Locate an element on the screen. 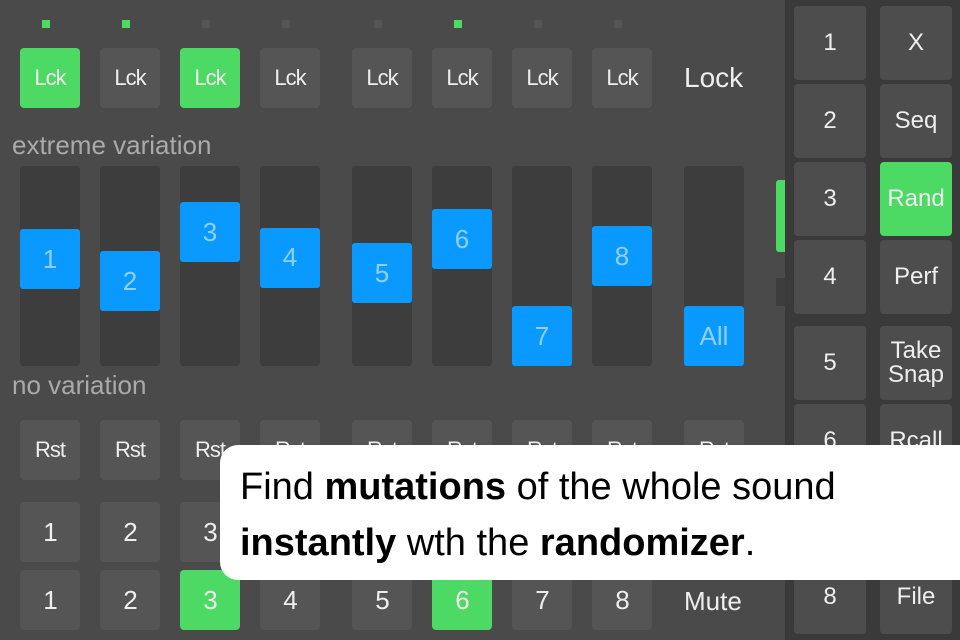  pattern-button: 1 is located at coordinates (50, 532).